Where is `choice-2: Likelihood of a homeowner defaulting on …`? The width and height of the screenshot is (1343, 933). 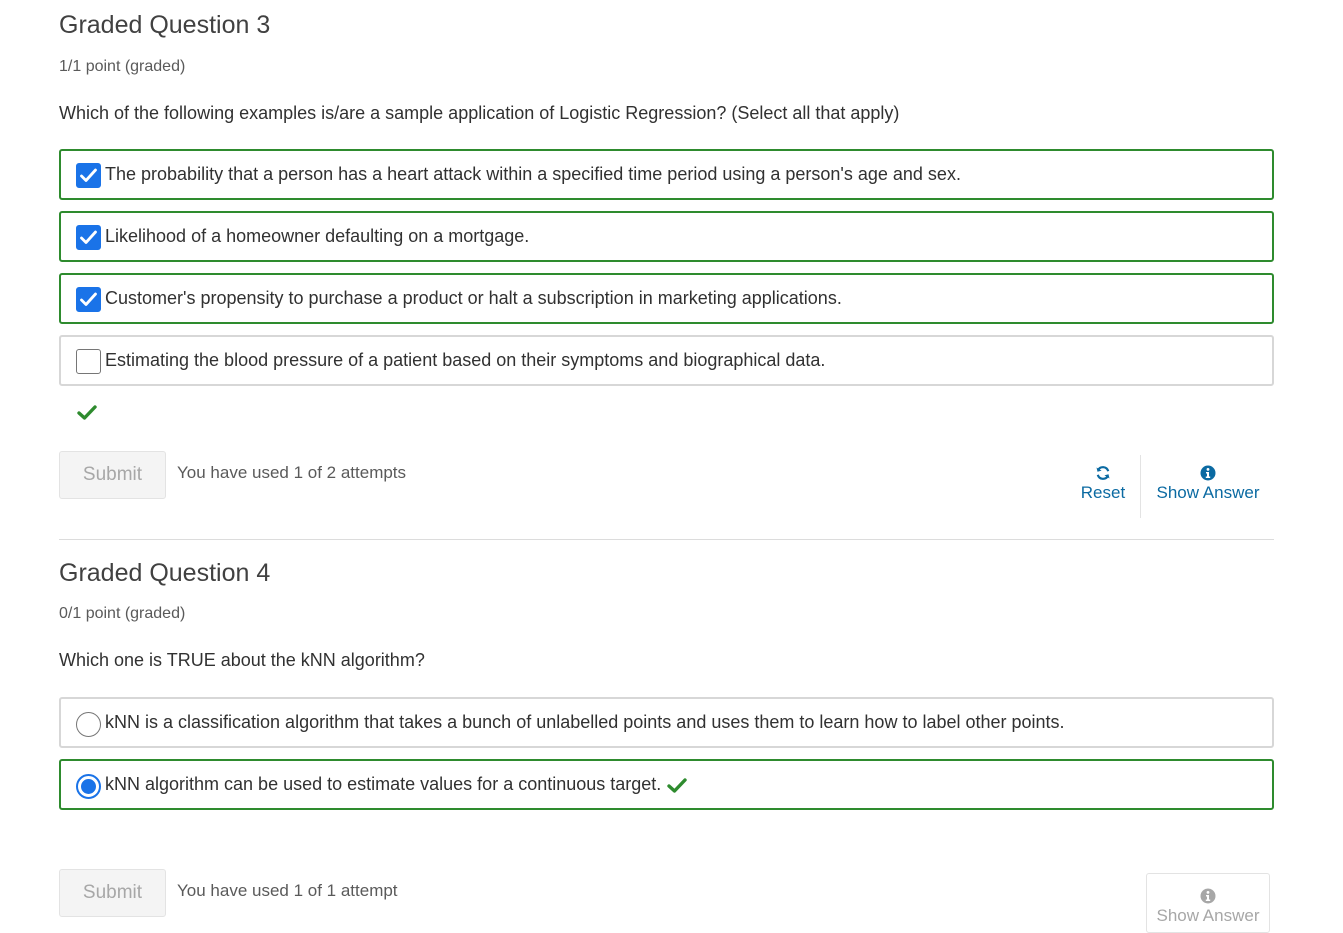
choice-2: Likelihood of a homeowner defaulting on … is located at coordinates (666, 236).